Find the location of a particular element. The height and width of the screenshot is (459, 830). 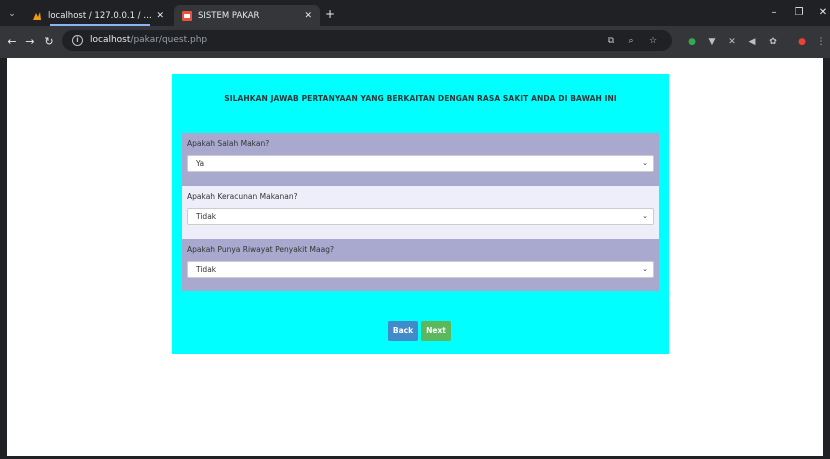

url-text: localhost/pakar/quest.php is located at coordinates (148, 40).